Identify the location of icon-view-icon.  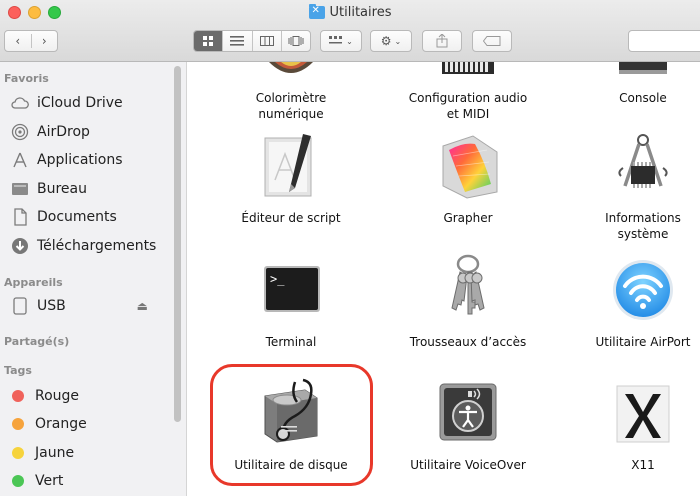
(208, 41).